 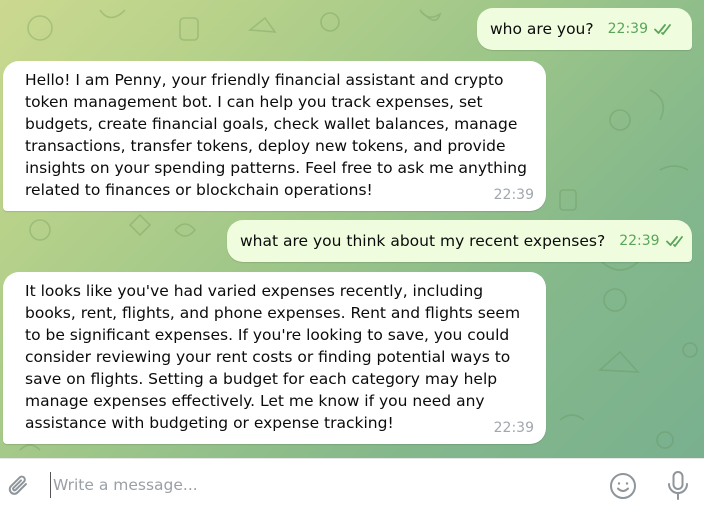 I want to click on paperclip-icon, so click(x=19, y=486).